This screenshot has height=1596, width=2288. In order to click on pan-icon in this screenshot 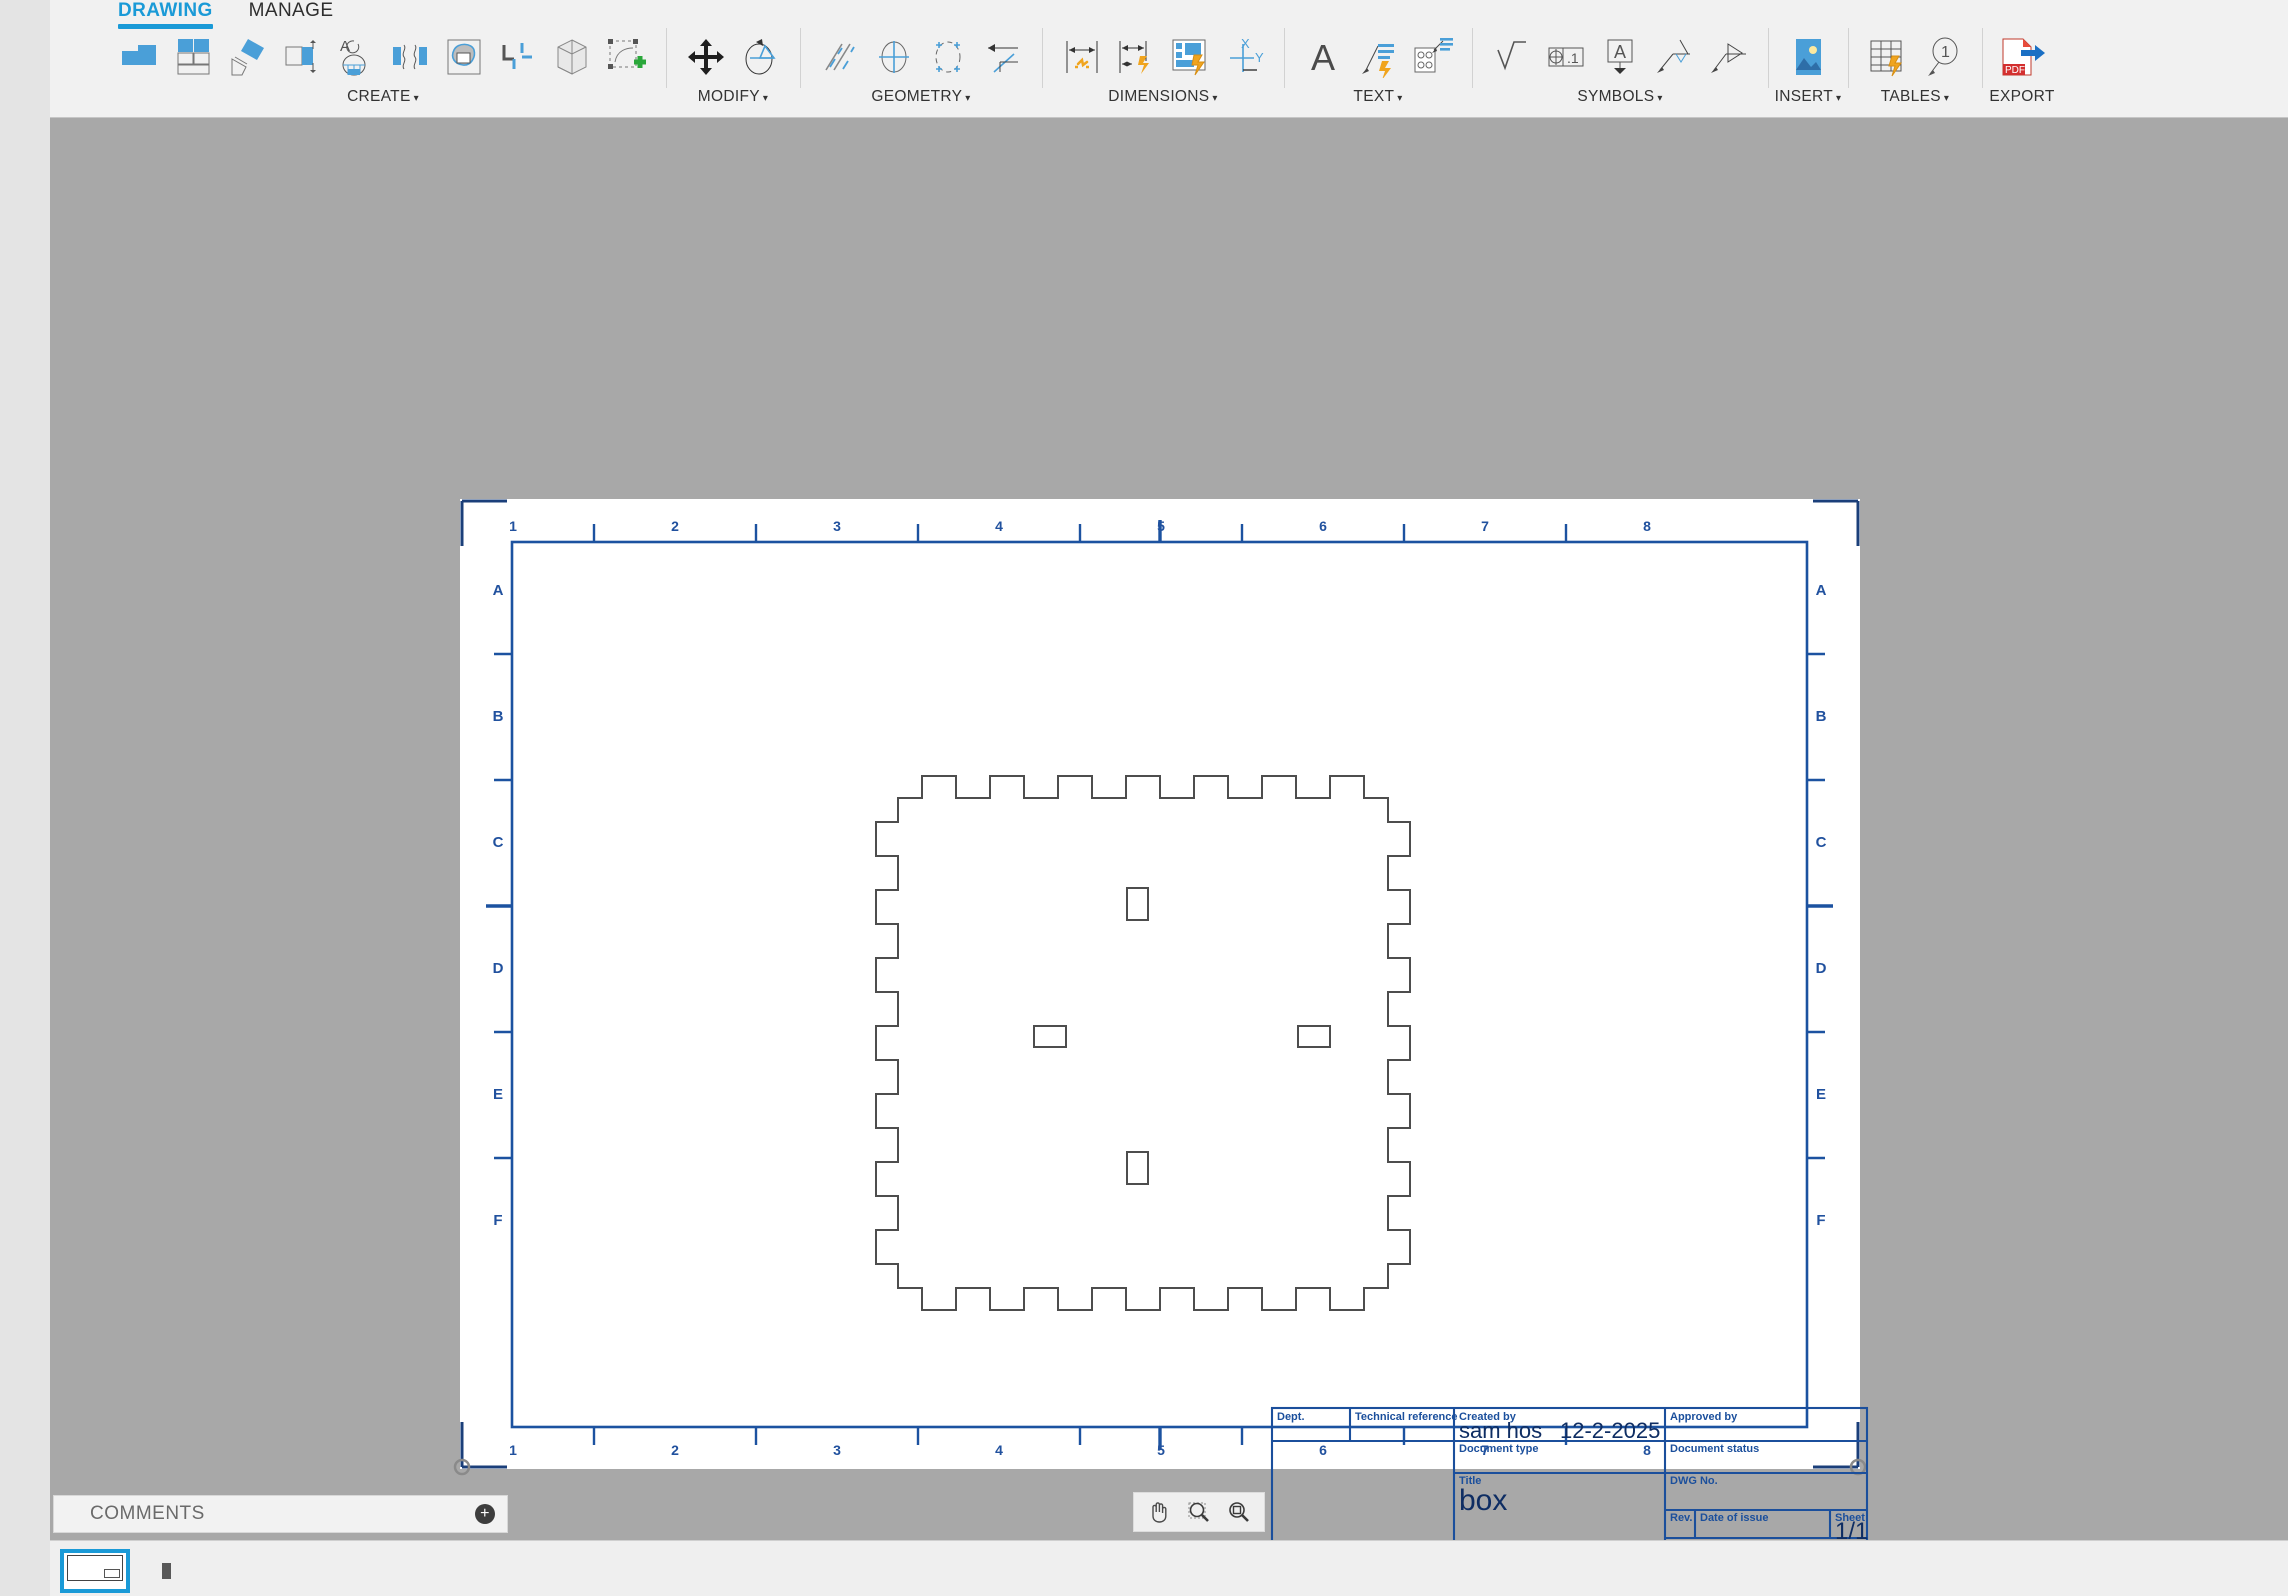, I will do `click(1159, 1512)`.